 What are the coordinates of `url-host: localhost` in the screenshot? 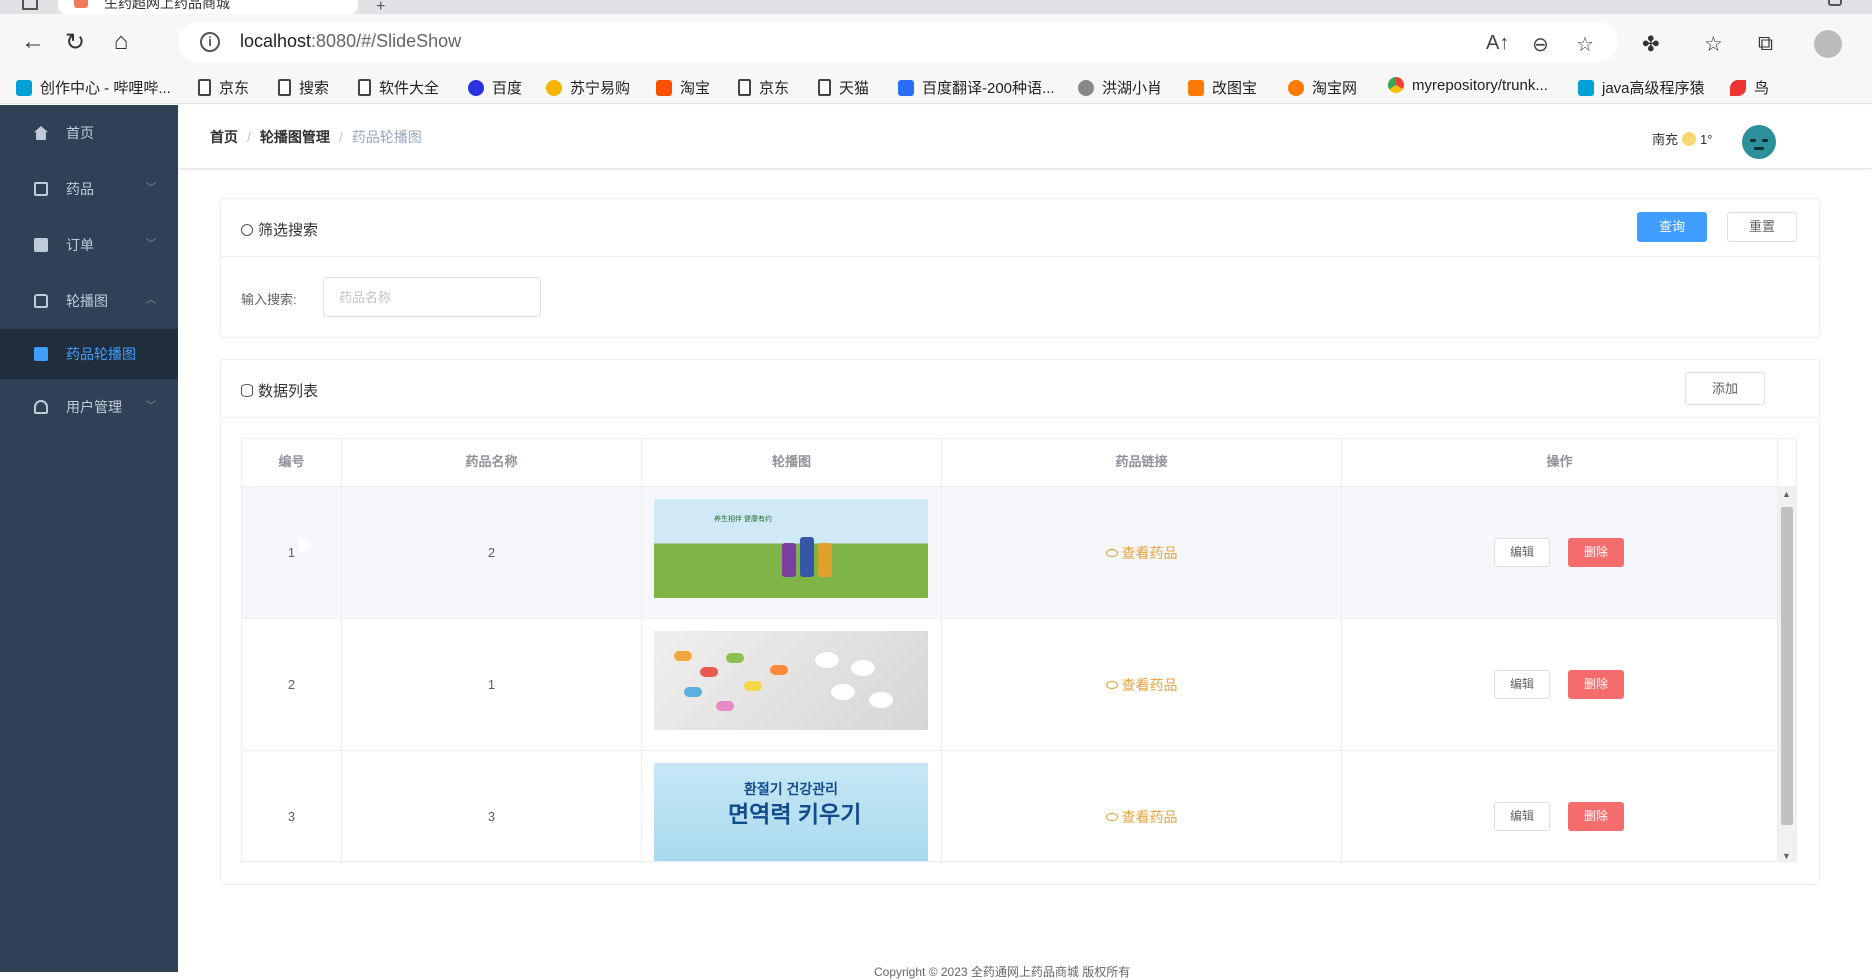 It's located at (276, 41).